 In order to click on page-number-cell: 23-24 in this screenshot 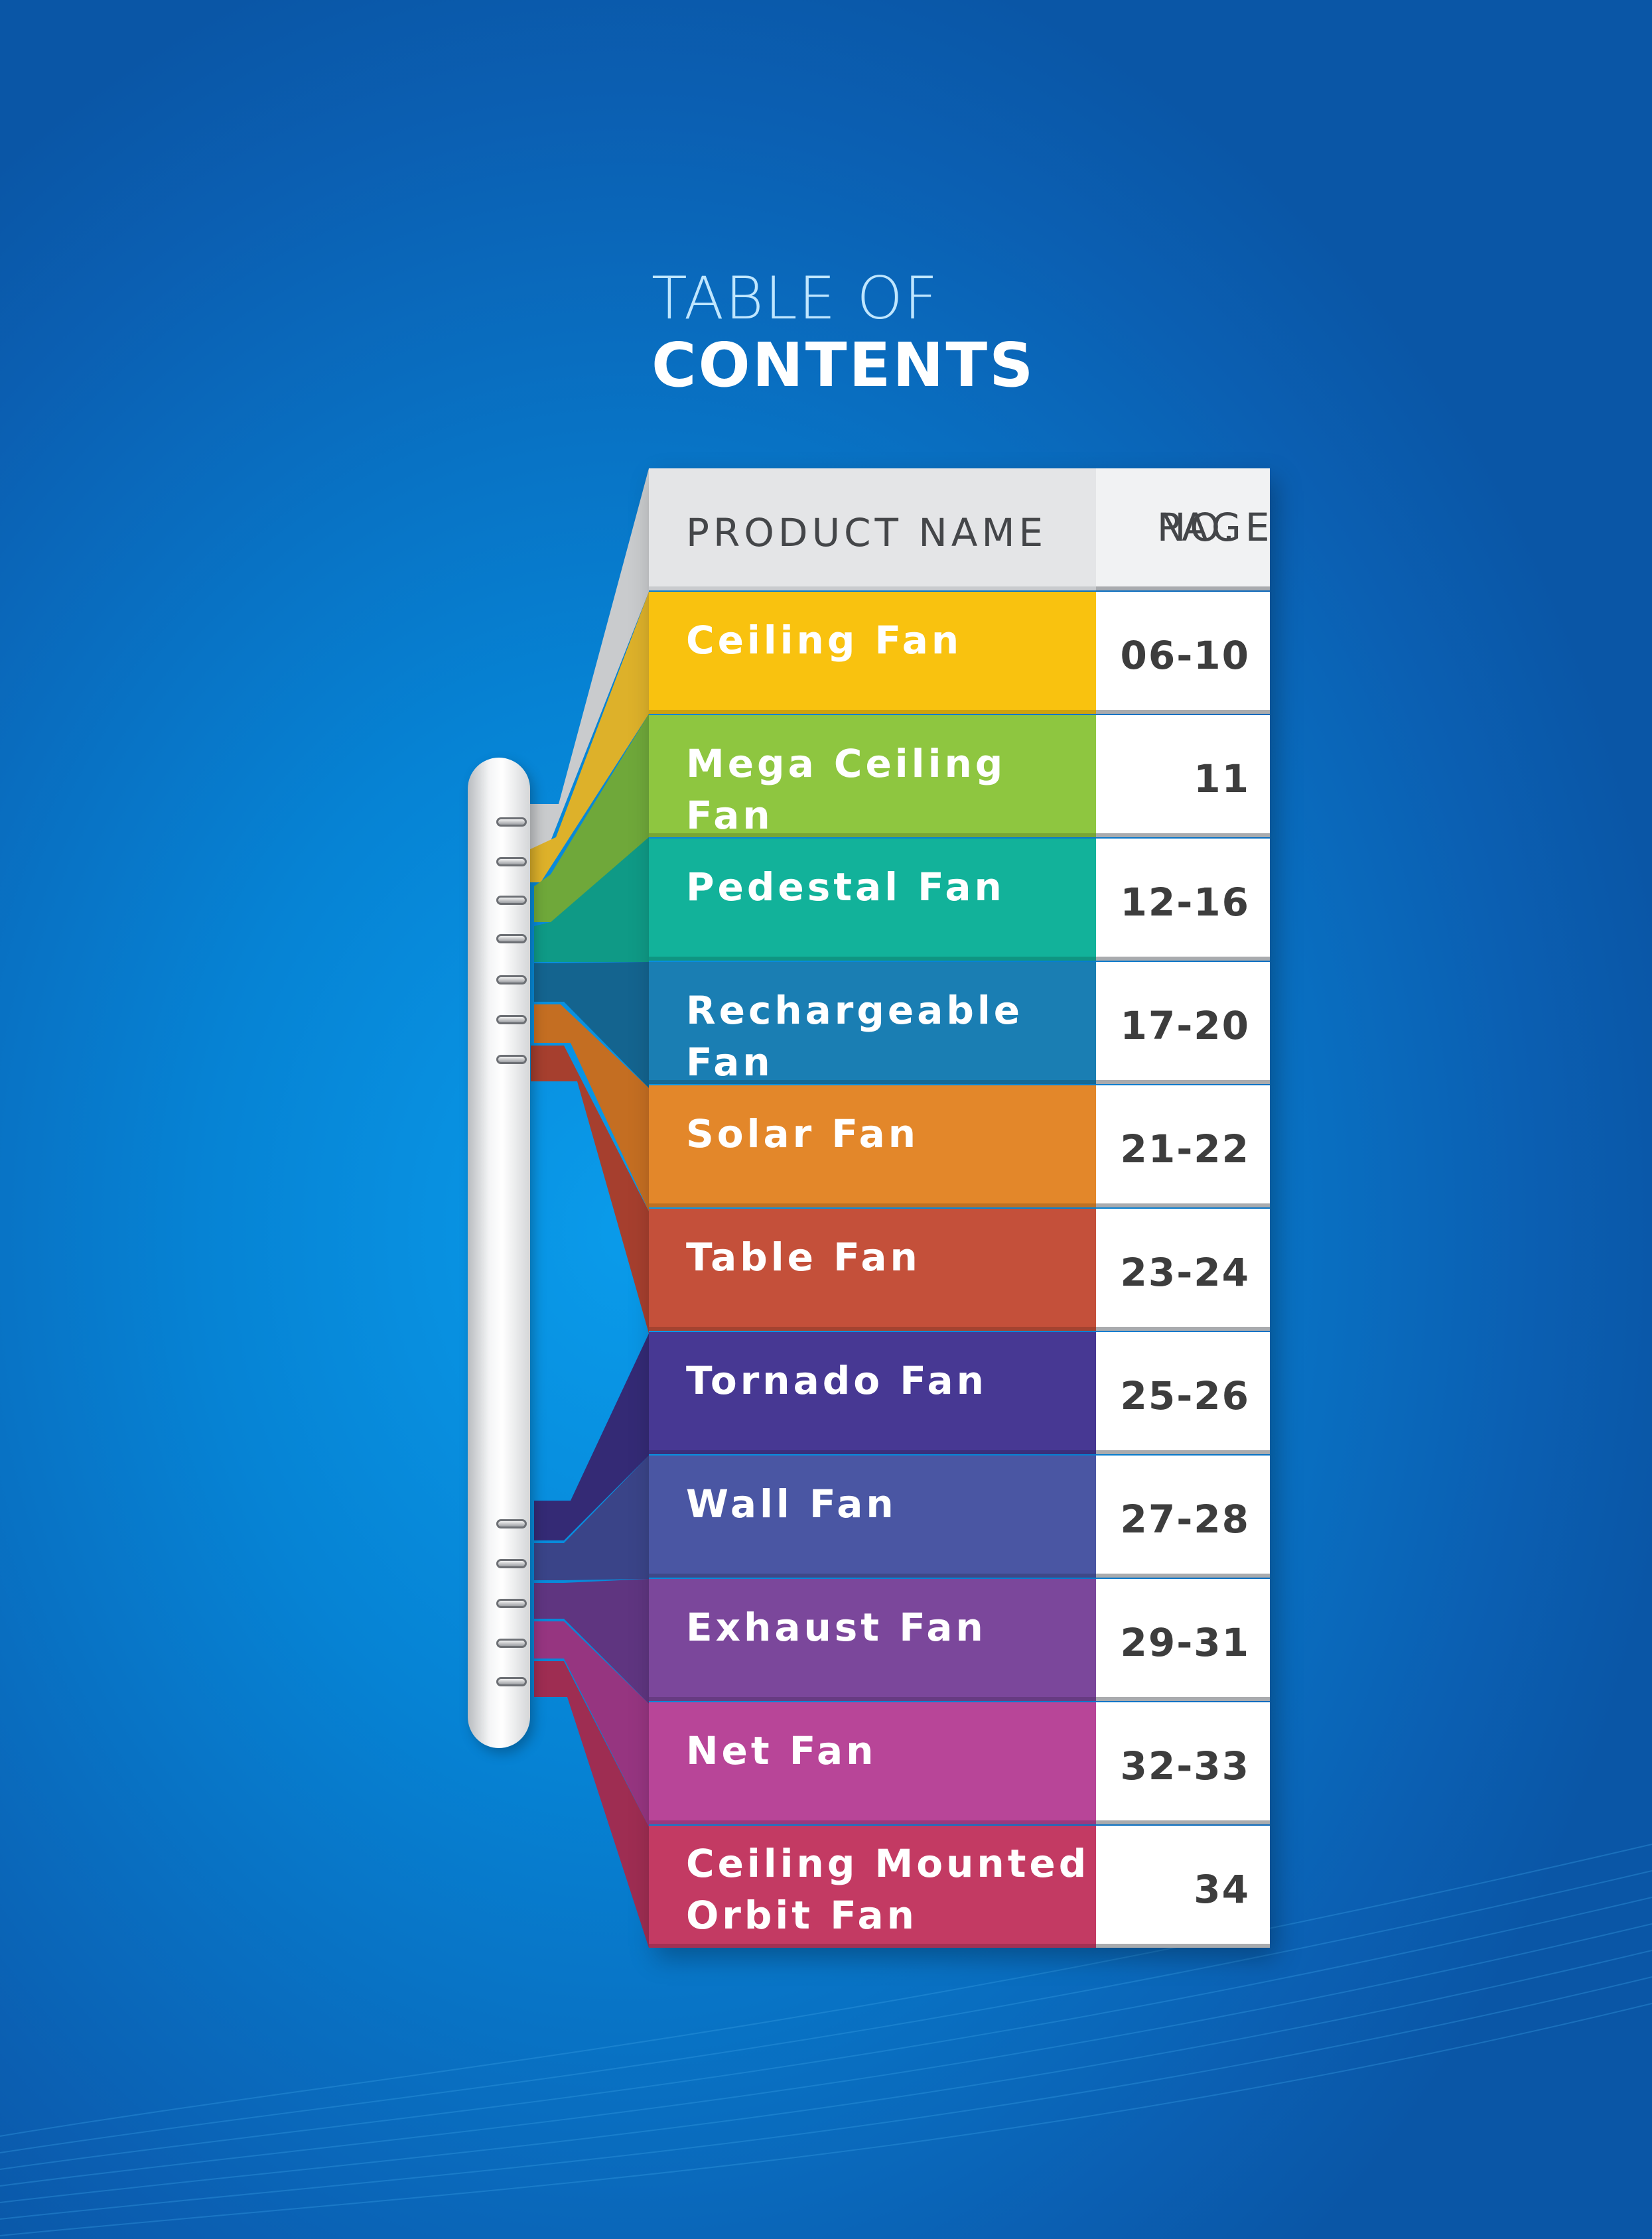, I will do `click(1183, 1270)`.